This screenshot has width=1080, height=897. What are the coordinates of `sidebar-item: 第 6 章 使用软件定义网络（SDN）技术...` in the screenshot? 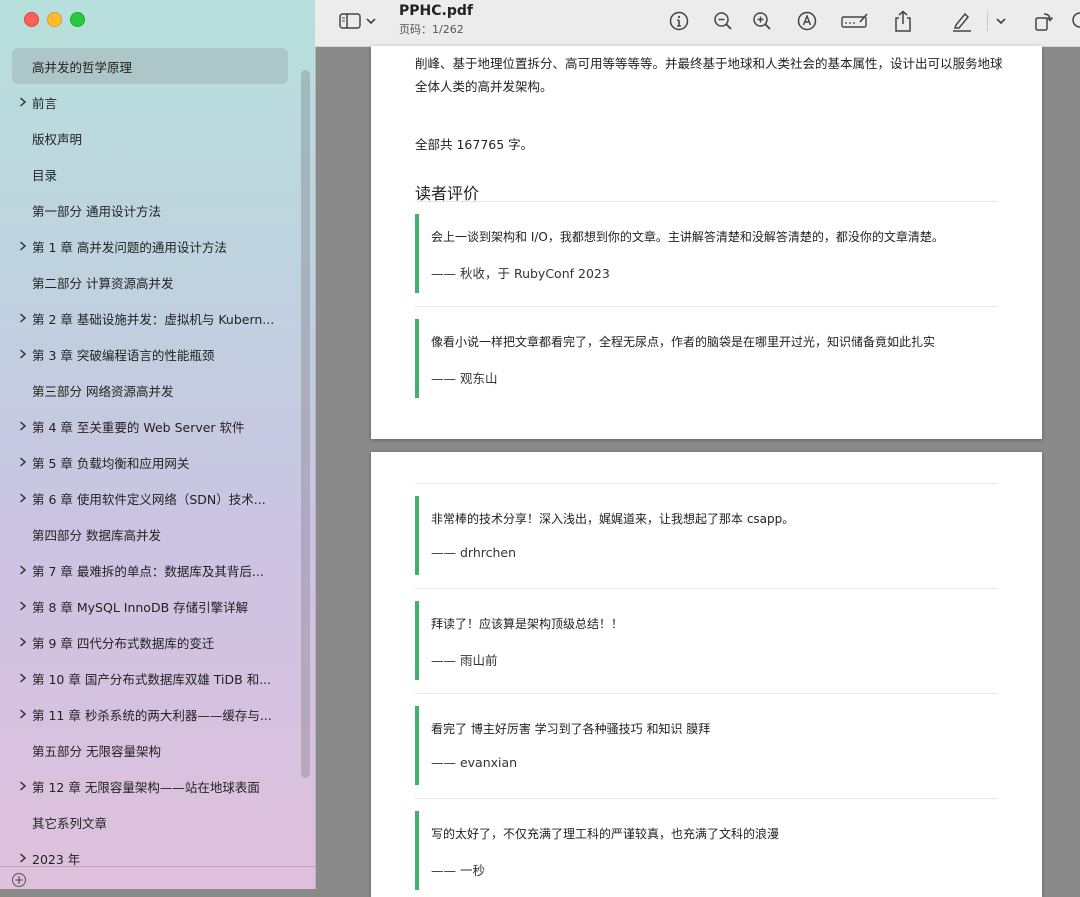 It's located at (150, 498).